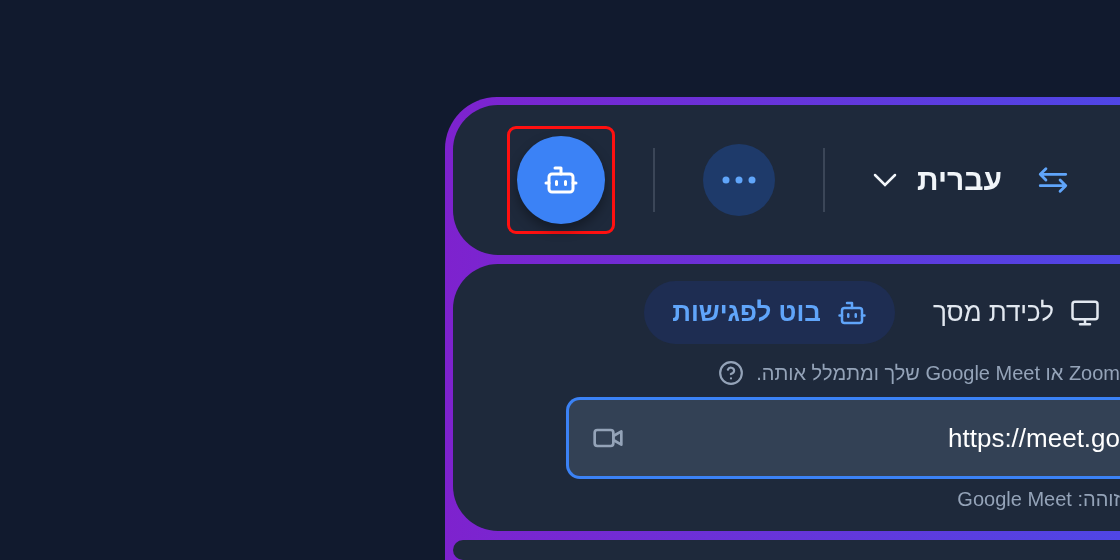 This screenshot has width=1120, height=560. I want to click on more-icon, so click(739, 180).